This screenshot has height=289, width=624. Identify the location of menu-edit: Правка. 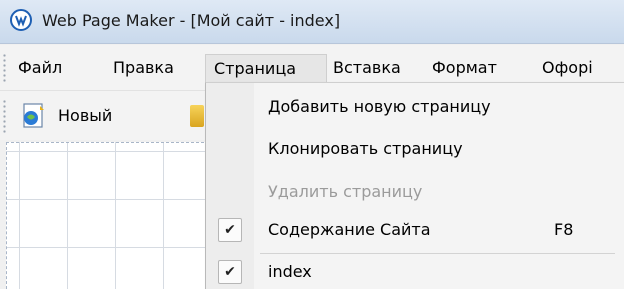
(143, 68).